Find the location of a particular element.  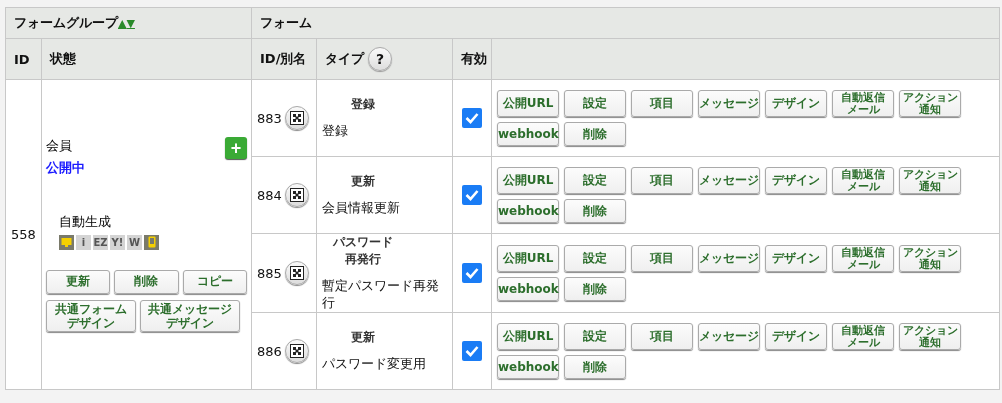

form-id: 885 is located at coordinates (269, 273).